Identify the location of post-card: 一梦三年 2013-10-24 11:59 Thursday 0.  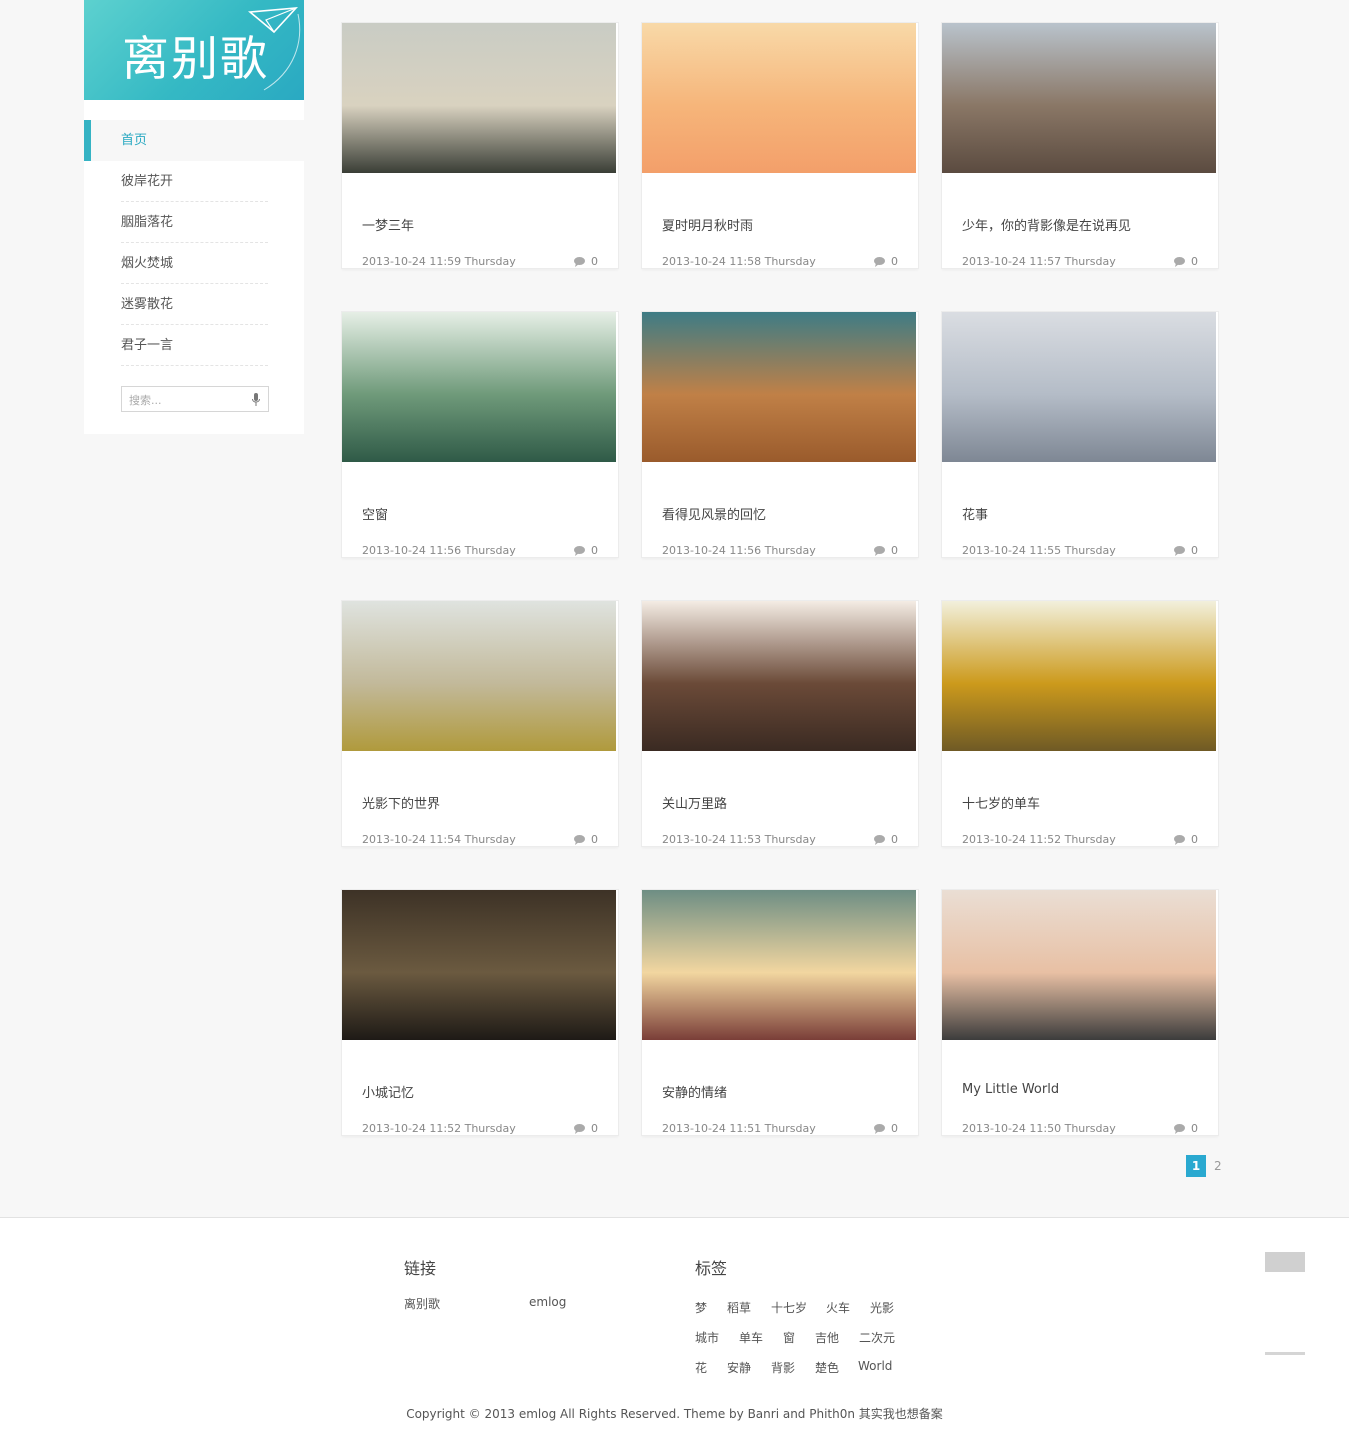
(480, 145).